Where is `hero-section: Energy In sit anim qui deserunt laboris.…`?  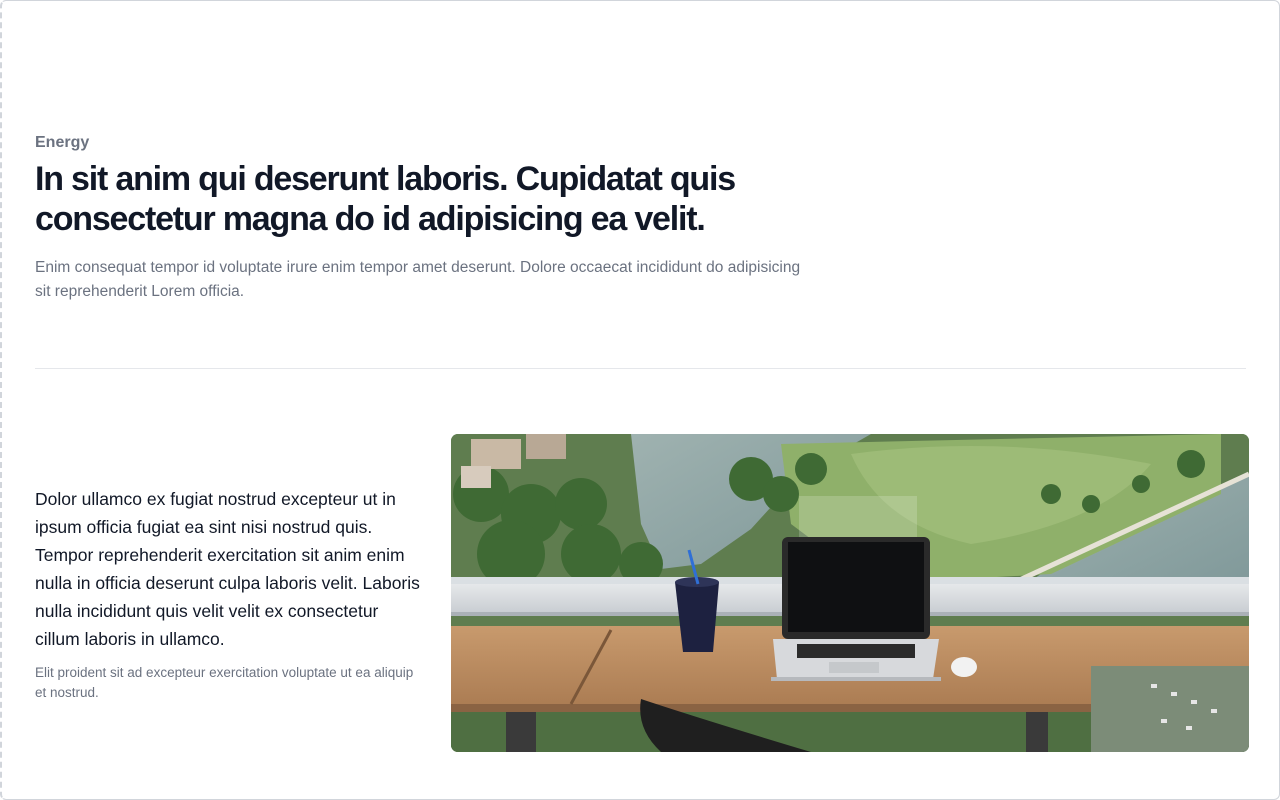 hero-section: Energy In sit anim qui deserunt laboris.… is located at coordinates (425, 218).